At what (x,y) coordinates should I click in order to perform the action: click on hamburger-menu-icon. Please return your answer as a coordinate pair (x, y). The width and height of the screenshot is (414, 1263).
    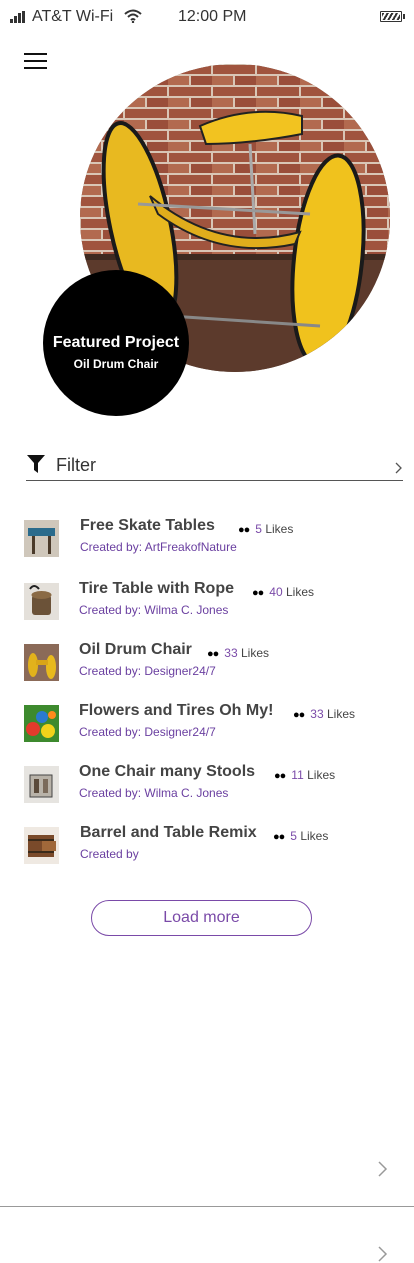
    Looking at the image, I should click on (36, 62).